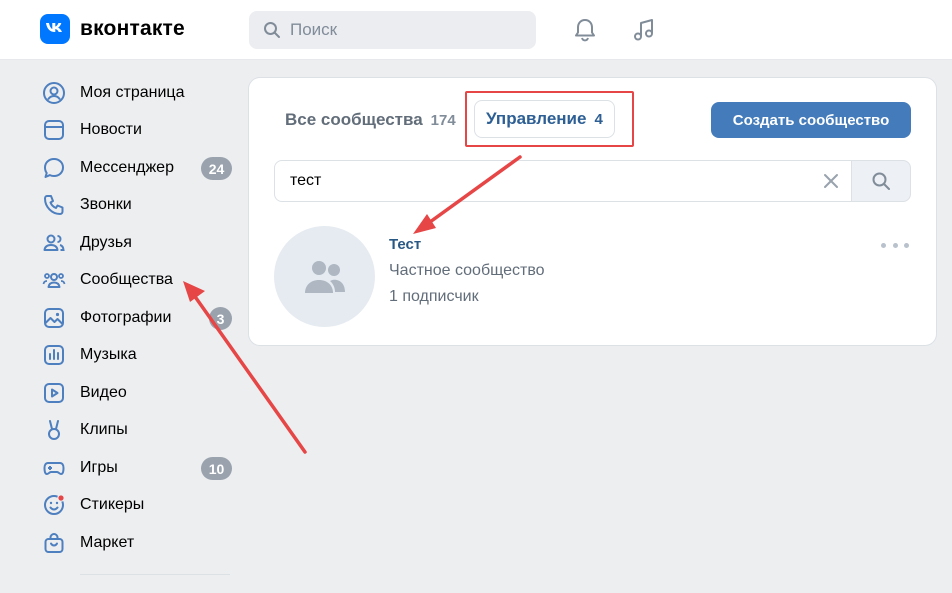 The image size is (952, 593). Describe the element at coordinates (127, 167) in the screenshot. I see `sidebar-item-label: Мессенджер` at that location.